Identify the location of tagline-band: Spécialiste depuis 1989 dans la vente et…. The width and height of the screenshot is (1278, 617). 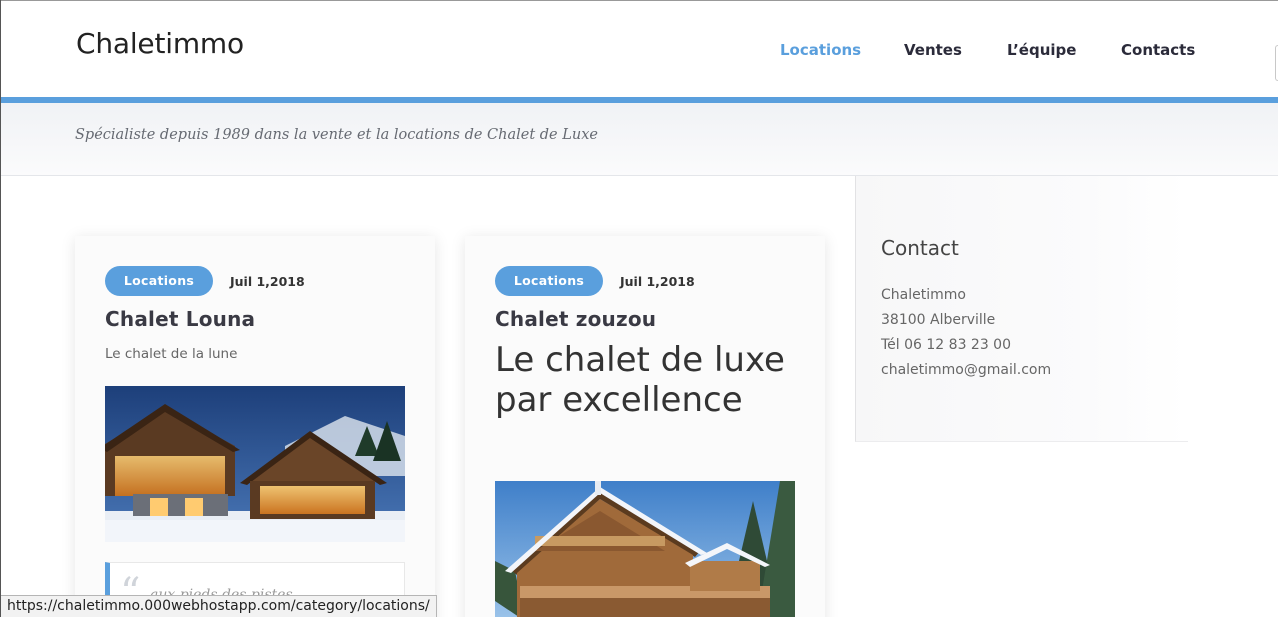
(639, 139).